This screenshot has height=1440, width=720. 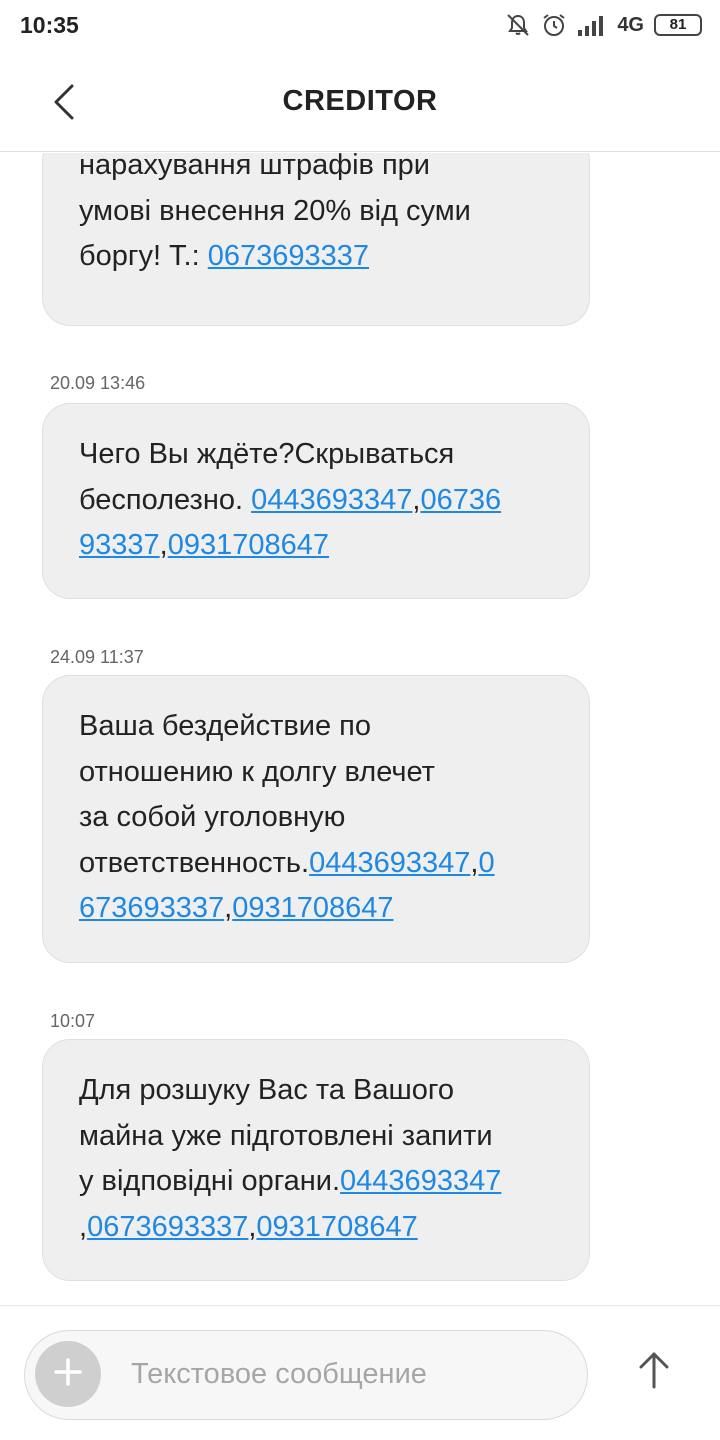 I want to click on composer-bar: Текстовое сообщение, so click(x=360, y=1372).